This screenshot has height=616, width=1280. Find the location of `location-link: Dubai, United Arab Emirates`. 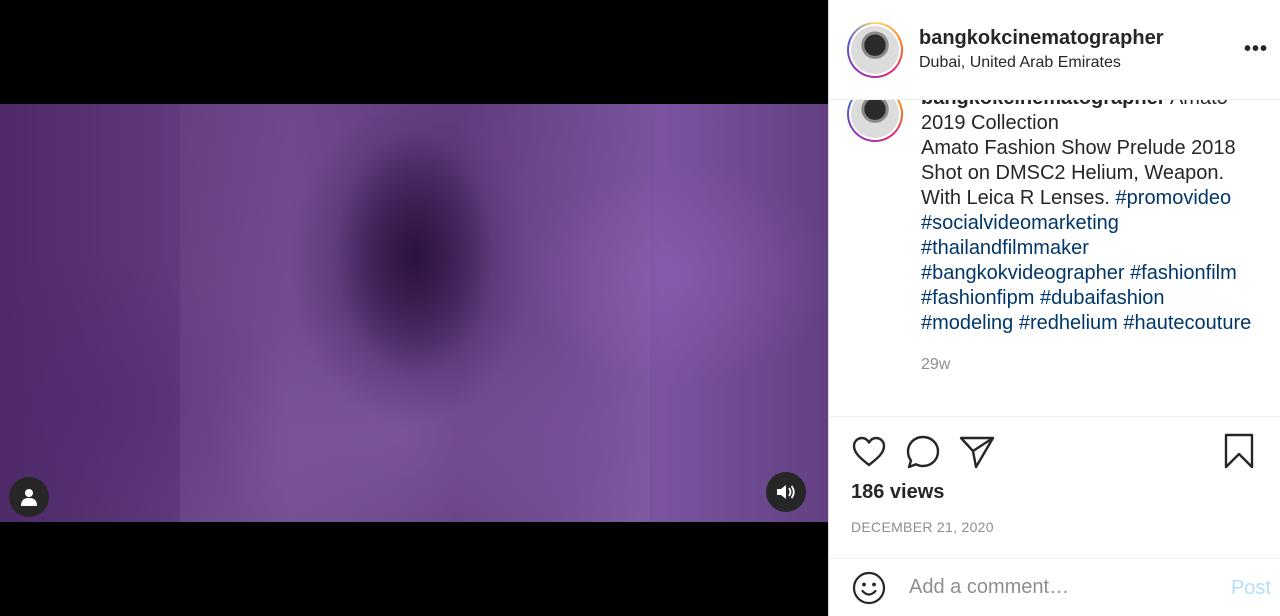

location-link: Dubai, United Arab Emirates is located at coordinates (1041, 63).